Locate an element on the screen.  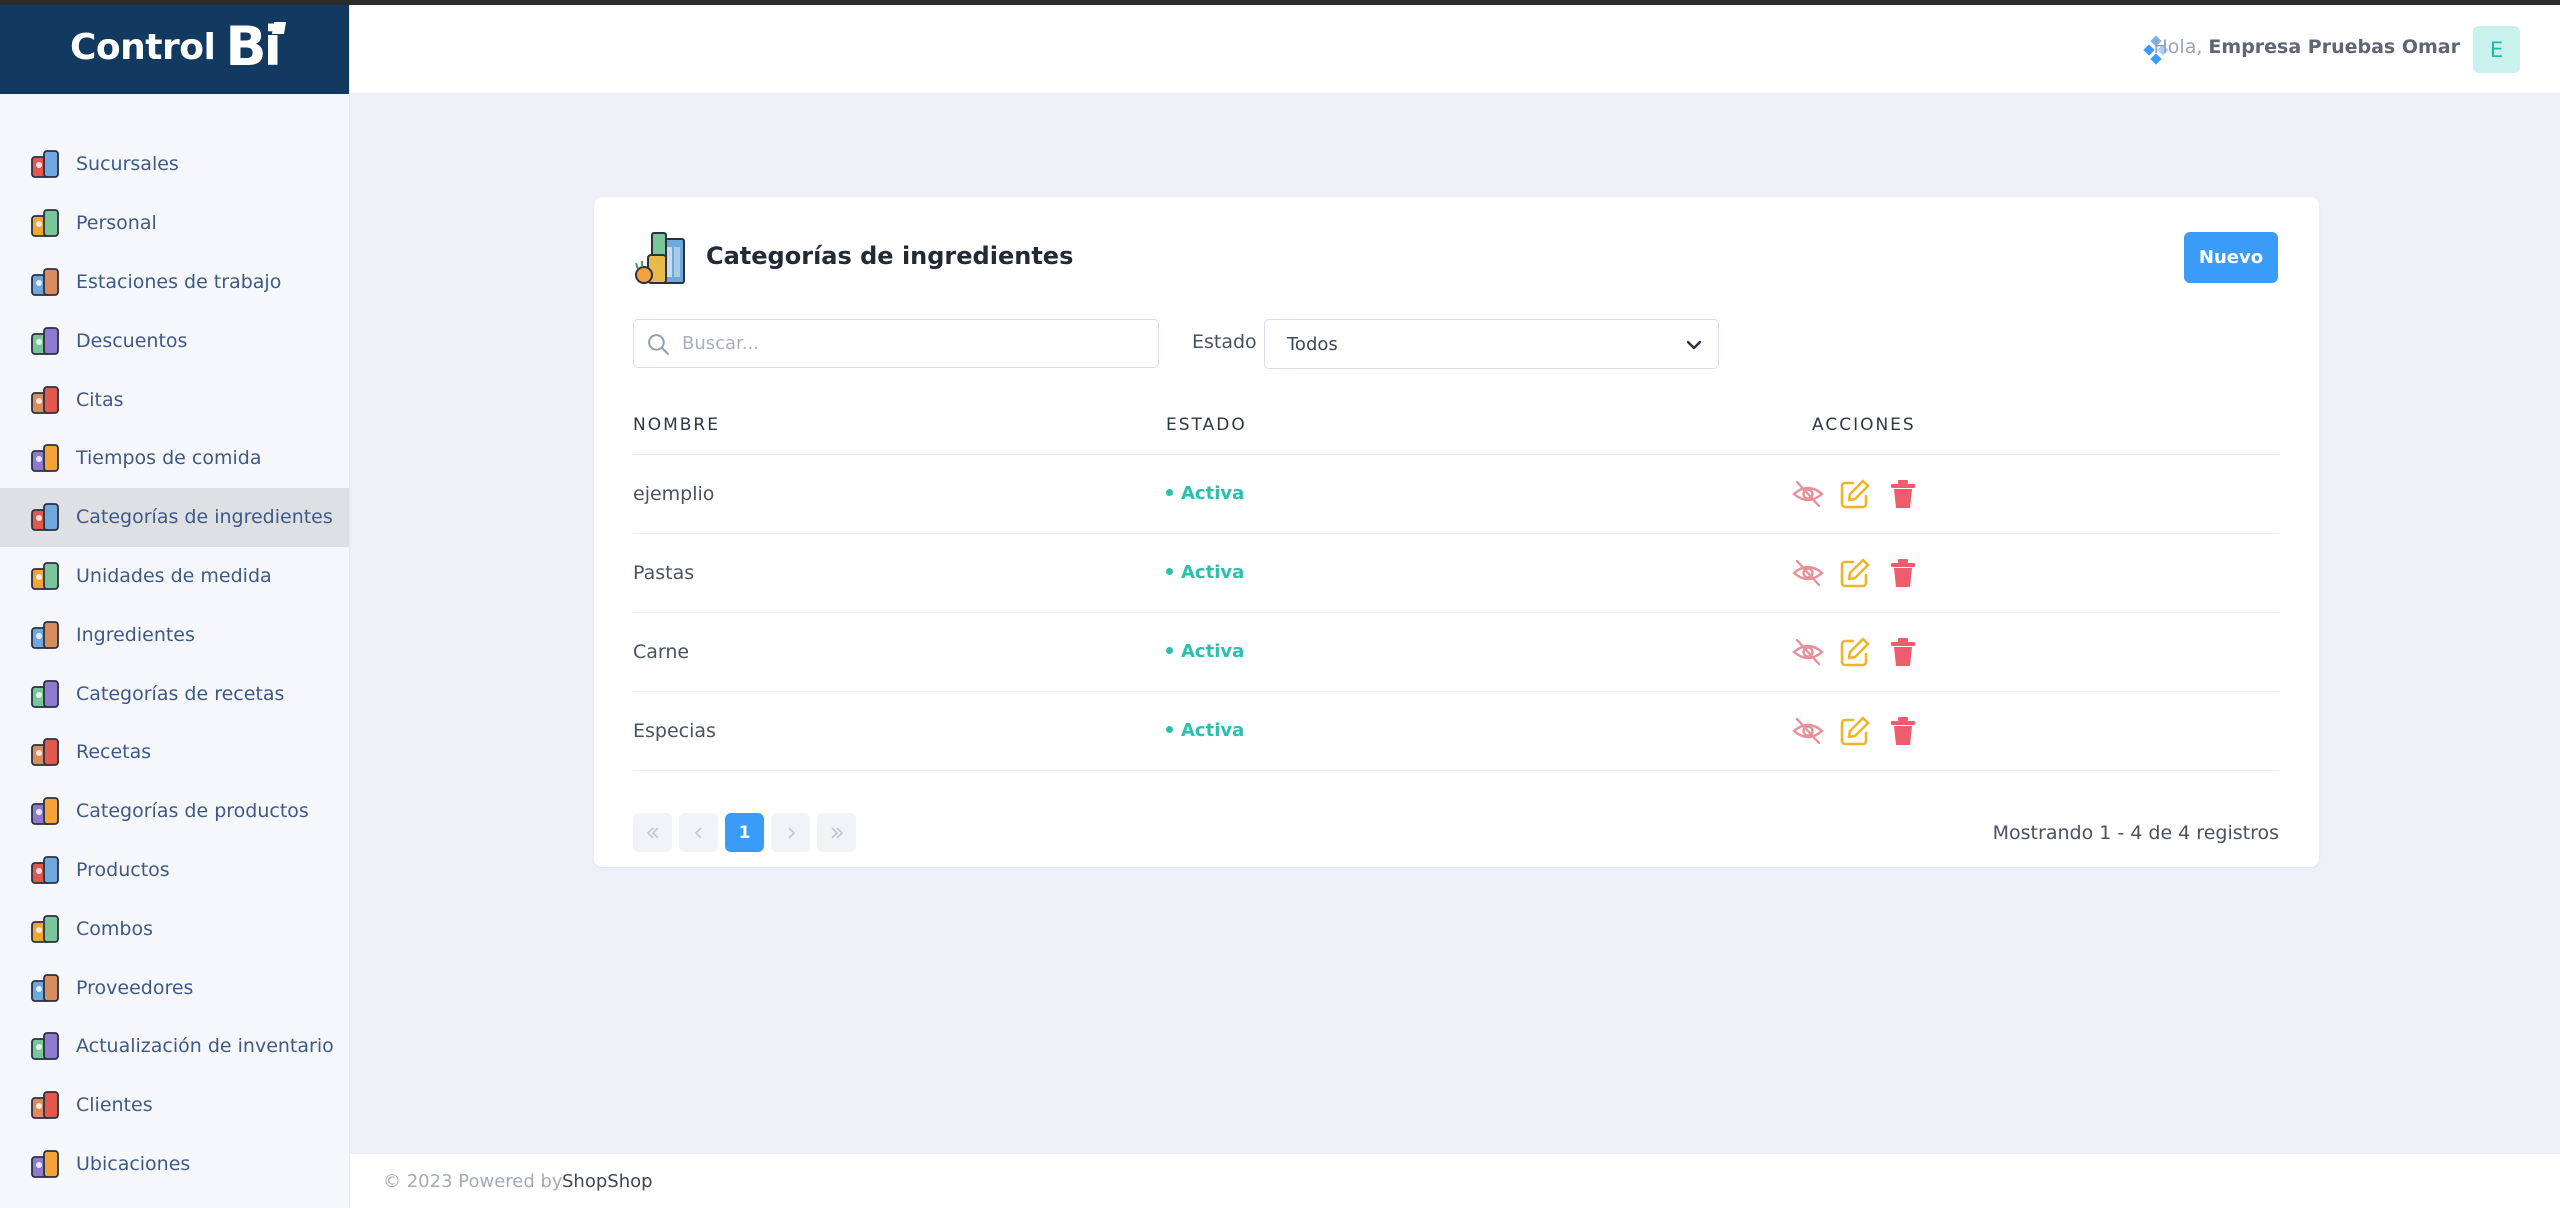
table-row: Especias Activa is located at coordinates (1456, 731).